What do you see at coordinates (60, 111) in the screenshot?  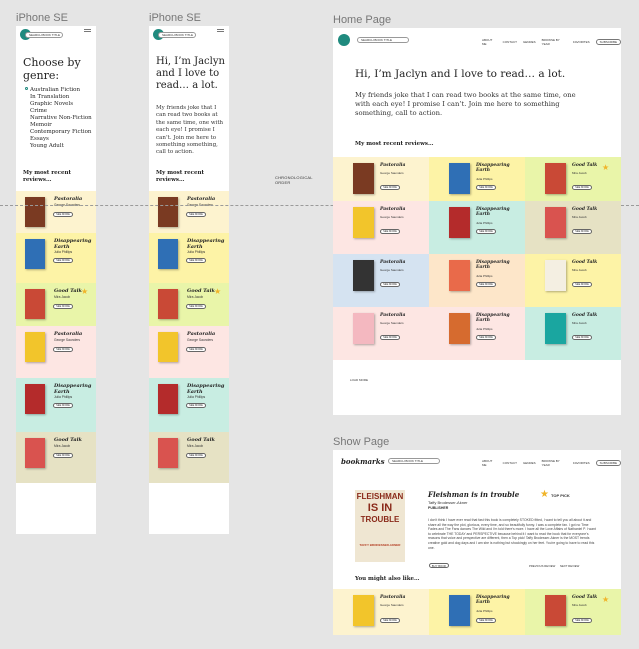 I see `genre-item: Crime` at bounding box center [60, 111].